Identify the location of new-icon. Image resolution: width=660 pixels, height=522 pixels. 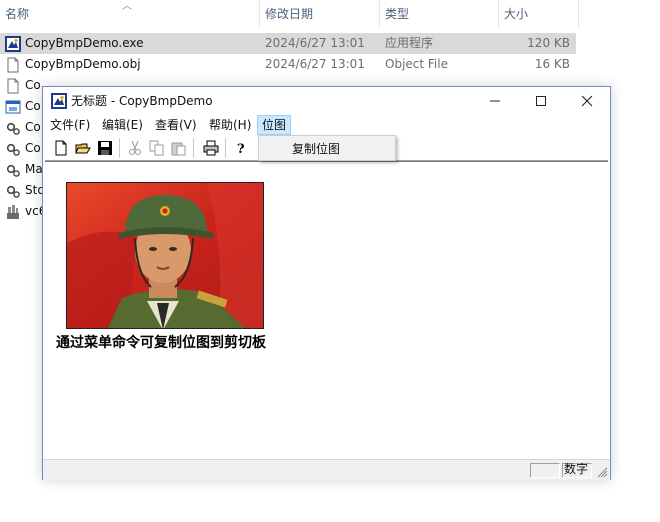
(61, 148).